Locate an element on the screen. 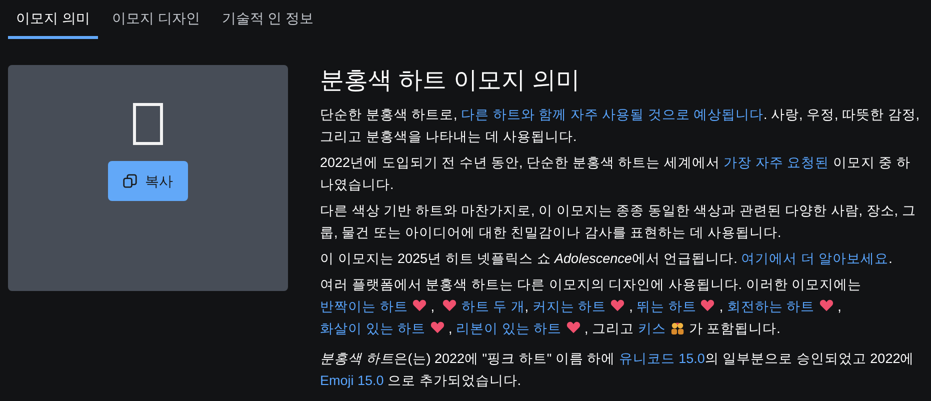 Image resolution: width=931 pixels, height=401 pixels. text-link: 유니코드 15.0 is located at coordinates (661, 358).